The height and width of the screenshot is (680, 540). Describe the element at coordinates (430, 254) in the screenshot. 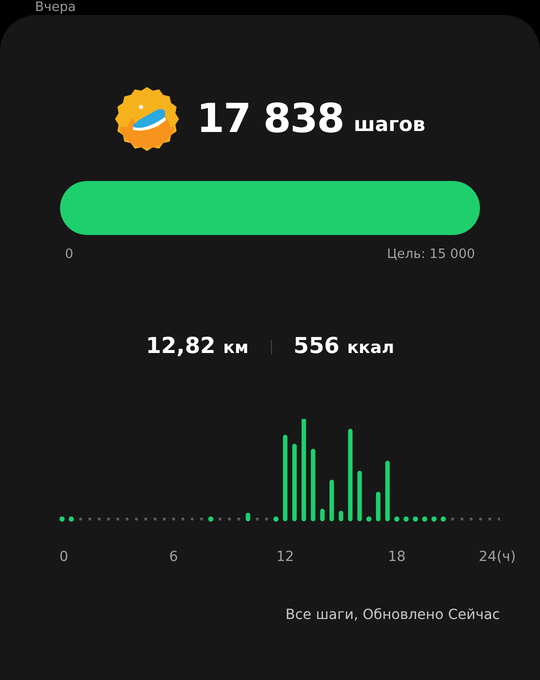

I see `goal-label: Цель: 15 000` at that location.